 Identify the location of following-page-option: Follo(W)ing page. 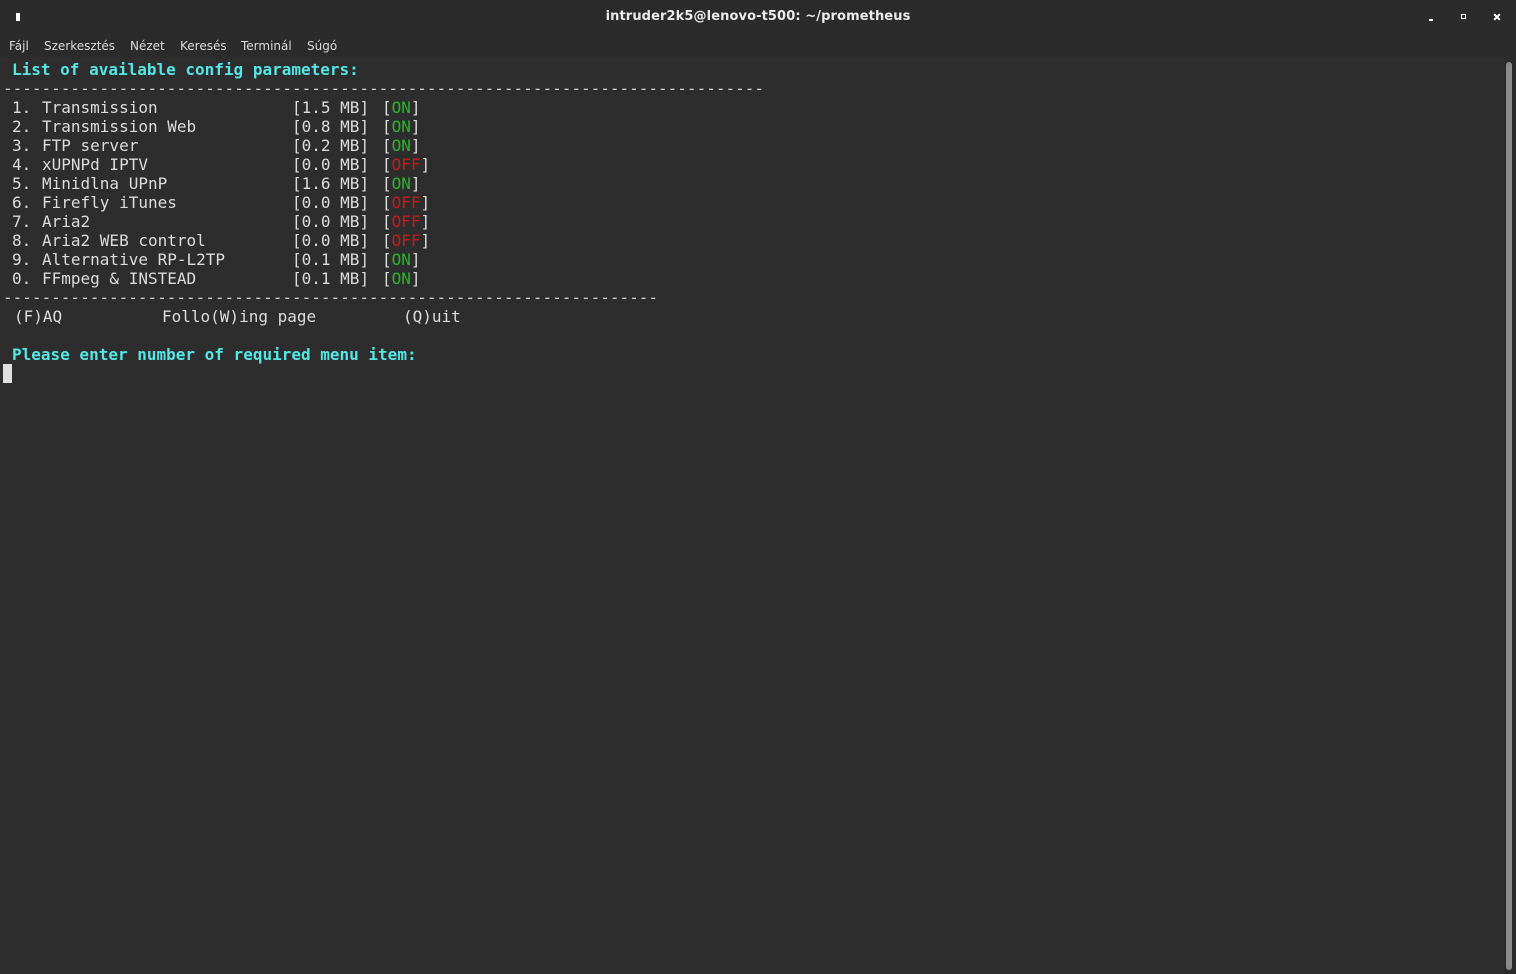
(239, 316).